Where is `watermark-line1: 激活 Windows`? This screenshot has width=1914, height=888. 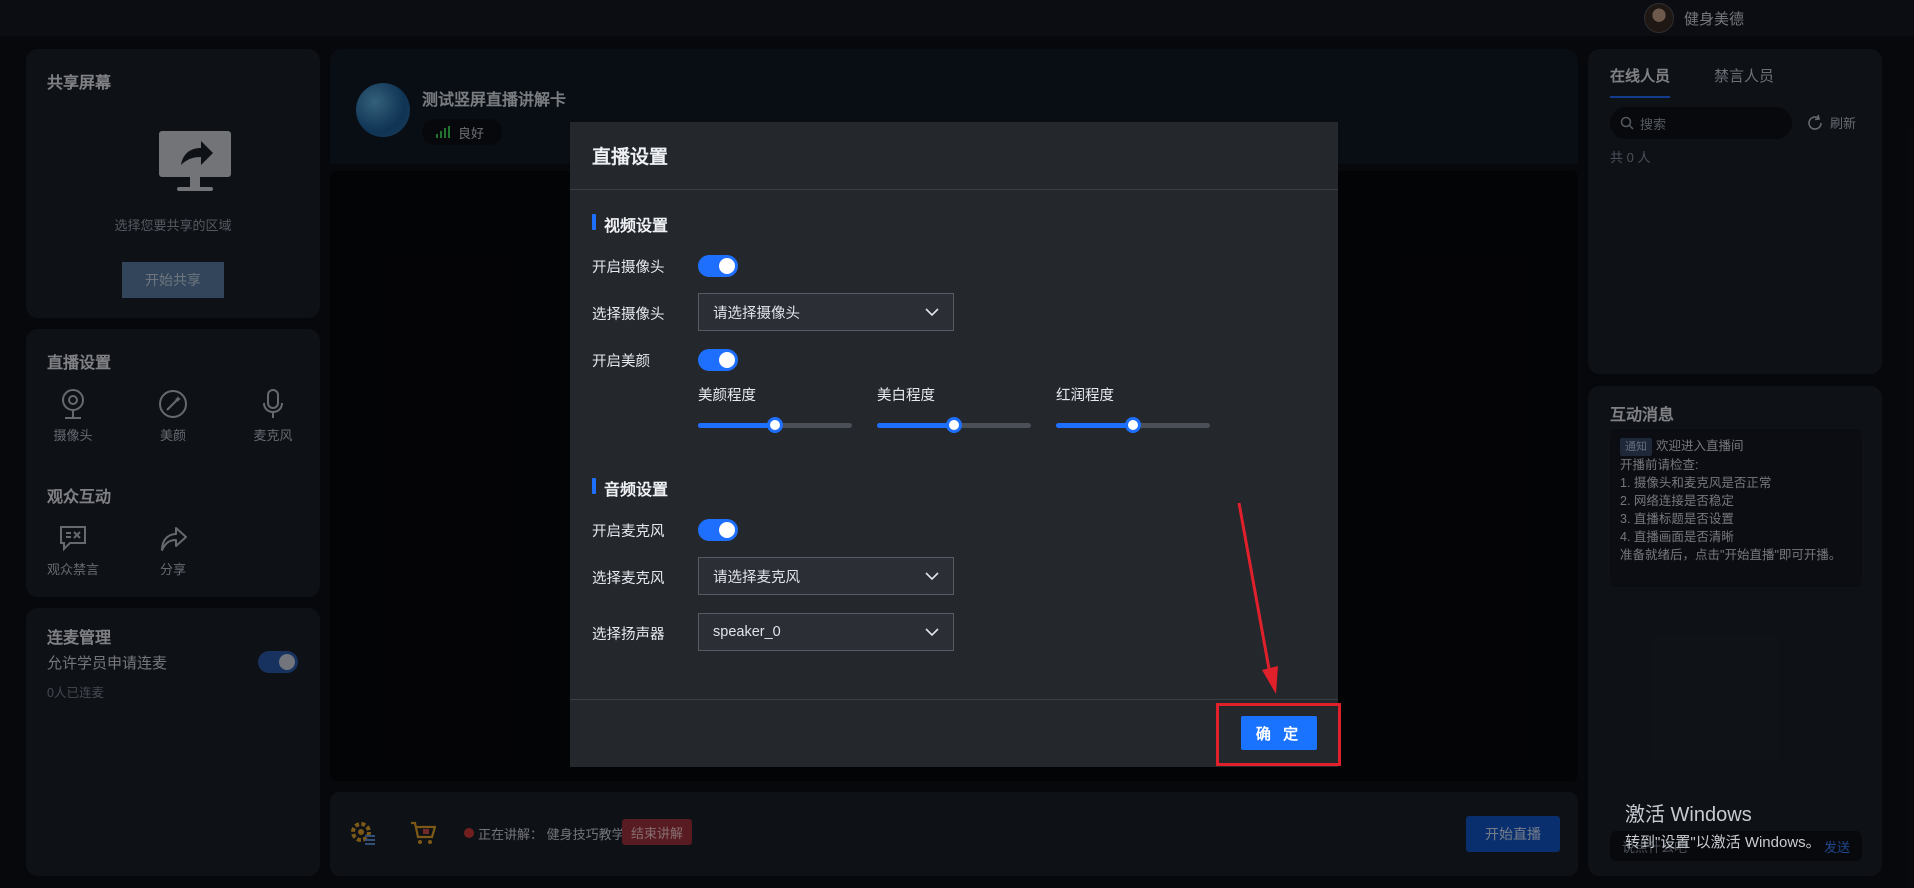 watermark-line1: 激活 Windows is located at coordinates (1688, 815).